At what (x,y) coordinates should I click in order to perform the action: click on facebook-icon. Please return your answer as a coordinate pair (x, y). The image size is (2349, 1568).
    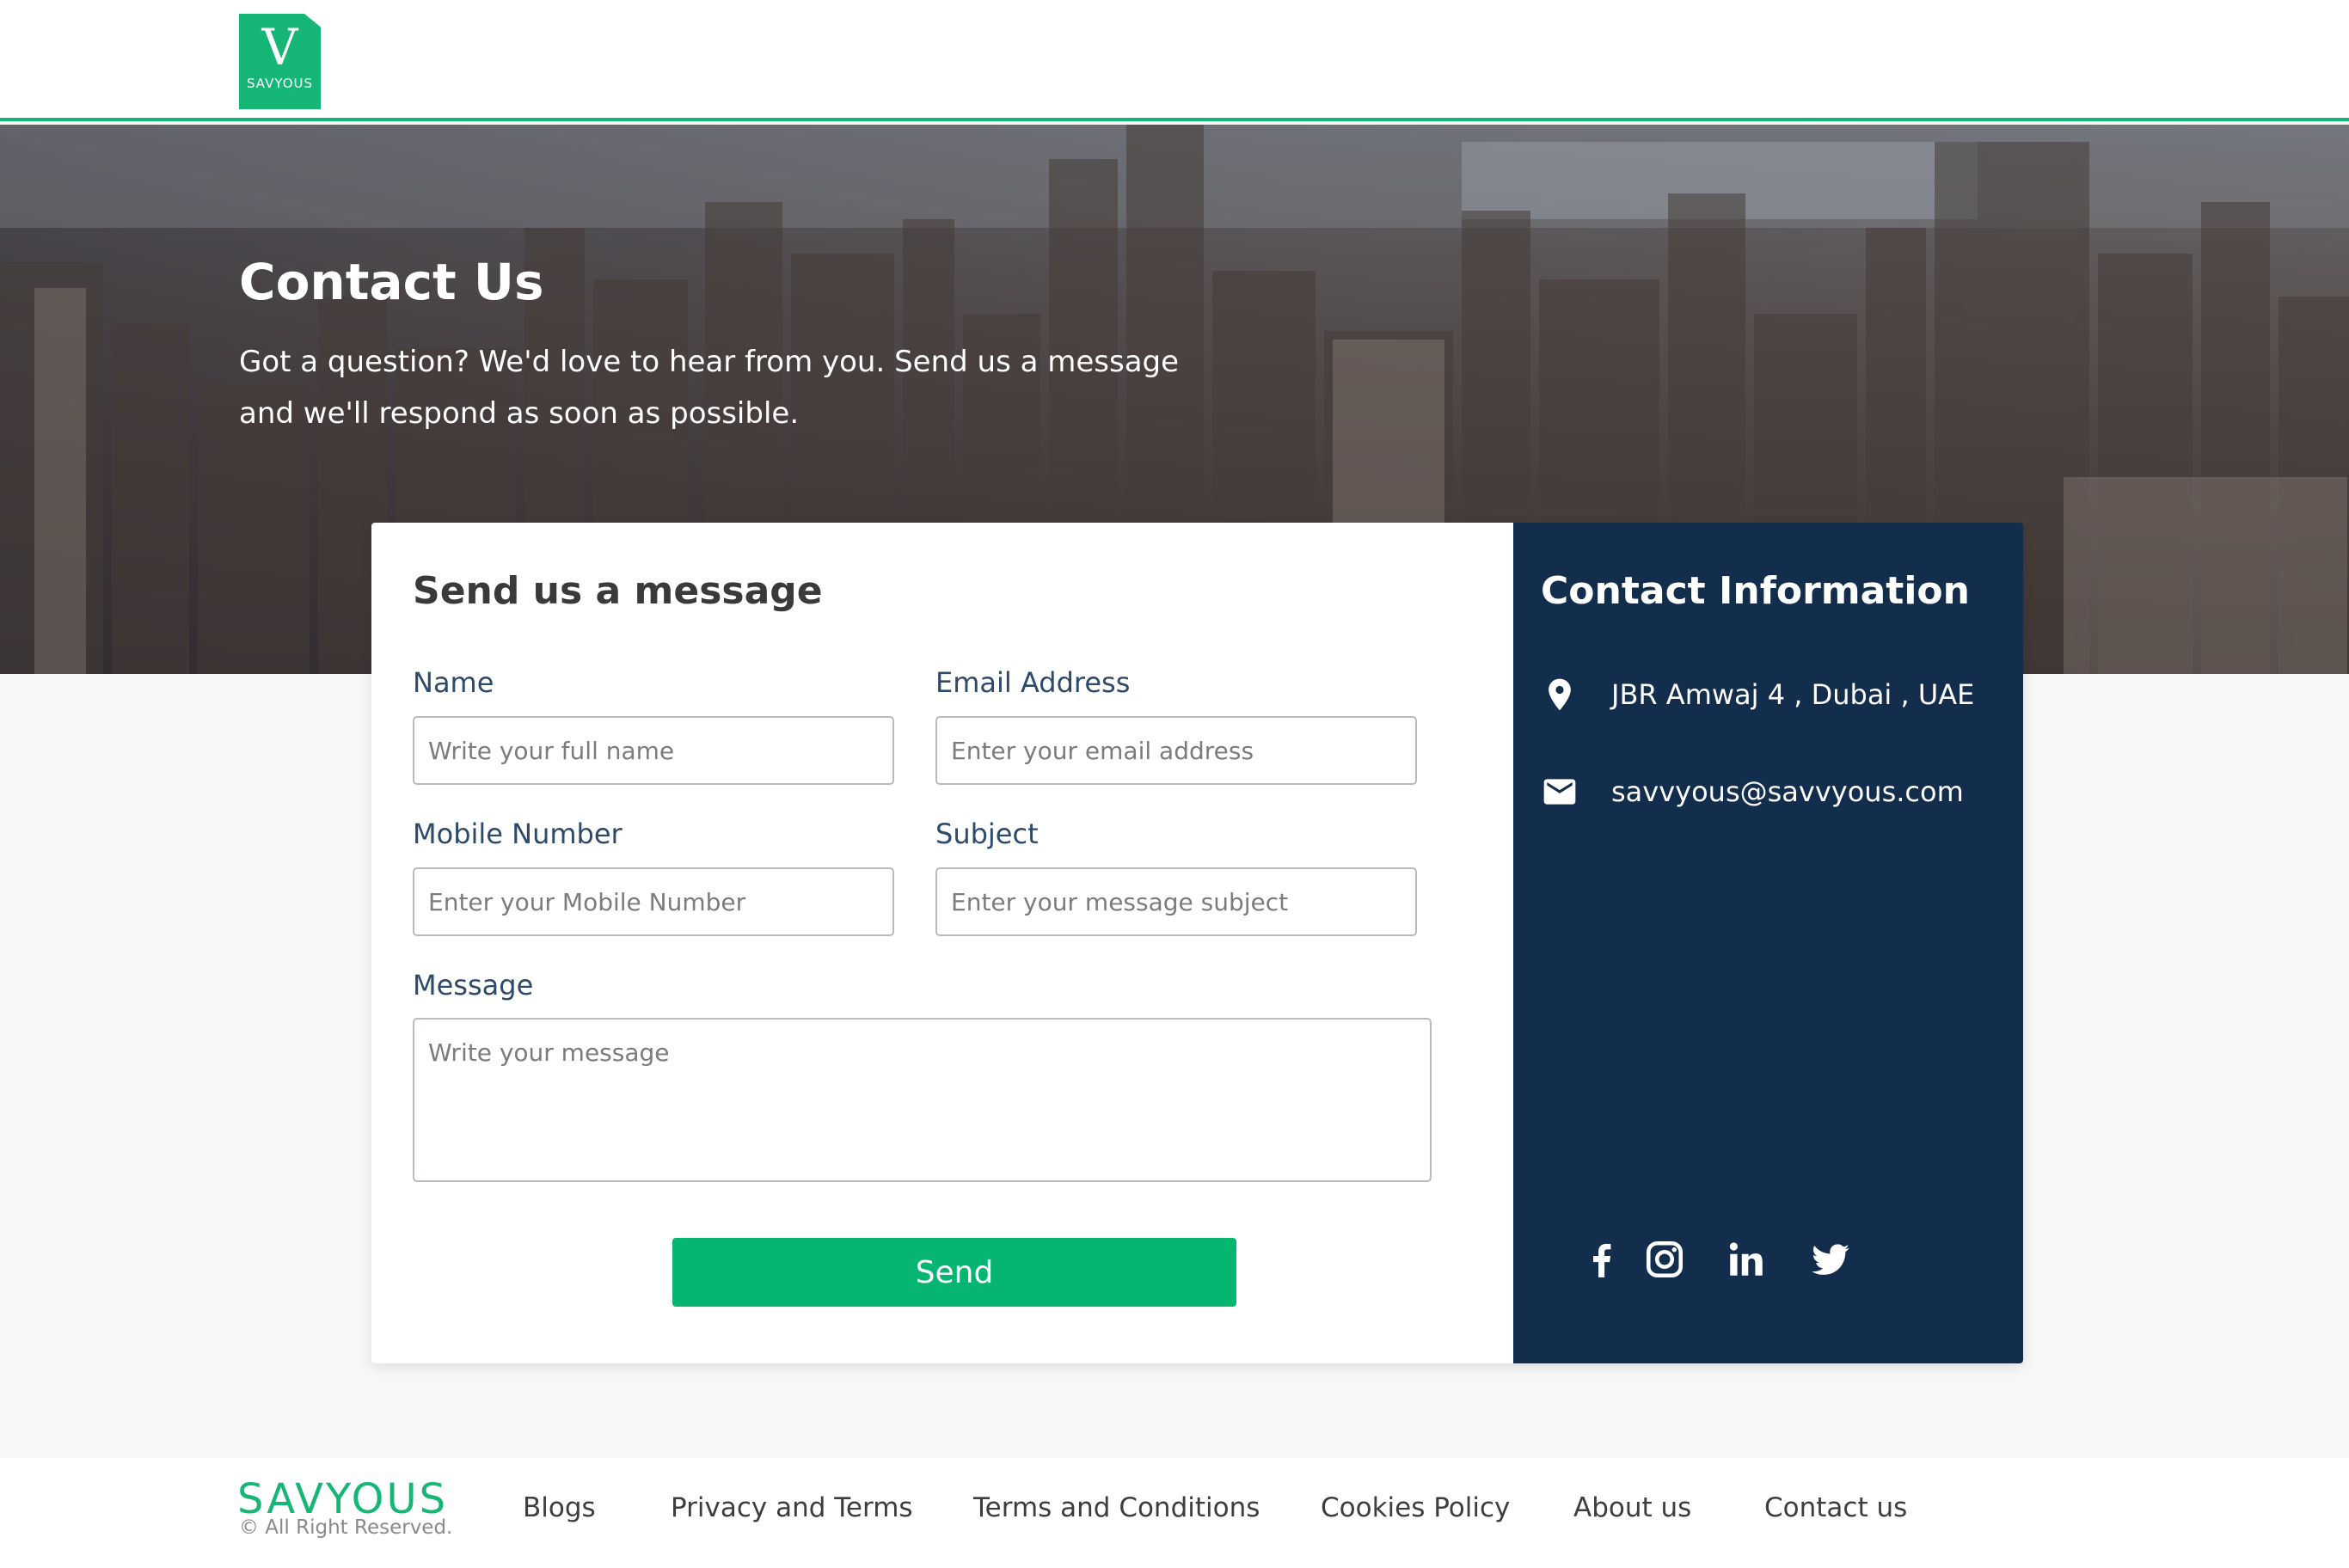
    Looking at the image, I should click on (1601, 1259).